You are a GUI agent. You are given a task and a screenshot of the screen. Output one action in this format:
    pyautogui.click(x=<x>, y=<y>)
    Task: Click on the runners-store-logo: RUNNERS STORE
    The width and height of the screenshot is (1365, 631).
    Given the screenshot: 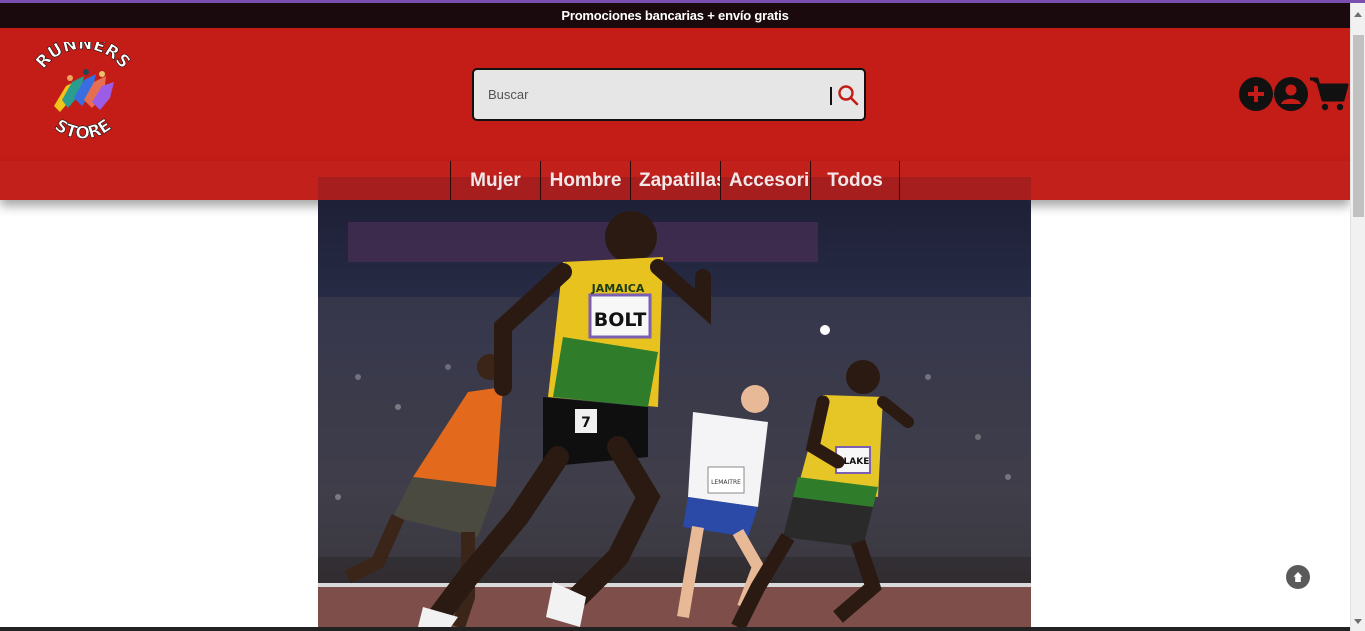 What is the action you would take?
    pyautogui.click(x=83, y=92)
    